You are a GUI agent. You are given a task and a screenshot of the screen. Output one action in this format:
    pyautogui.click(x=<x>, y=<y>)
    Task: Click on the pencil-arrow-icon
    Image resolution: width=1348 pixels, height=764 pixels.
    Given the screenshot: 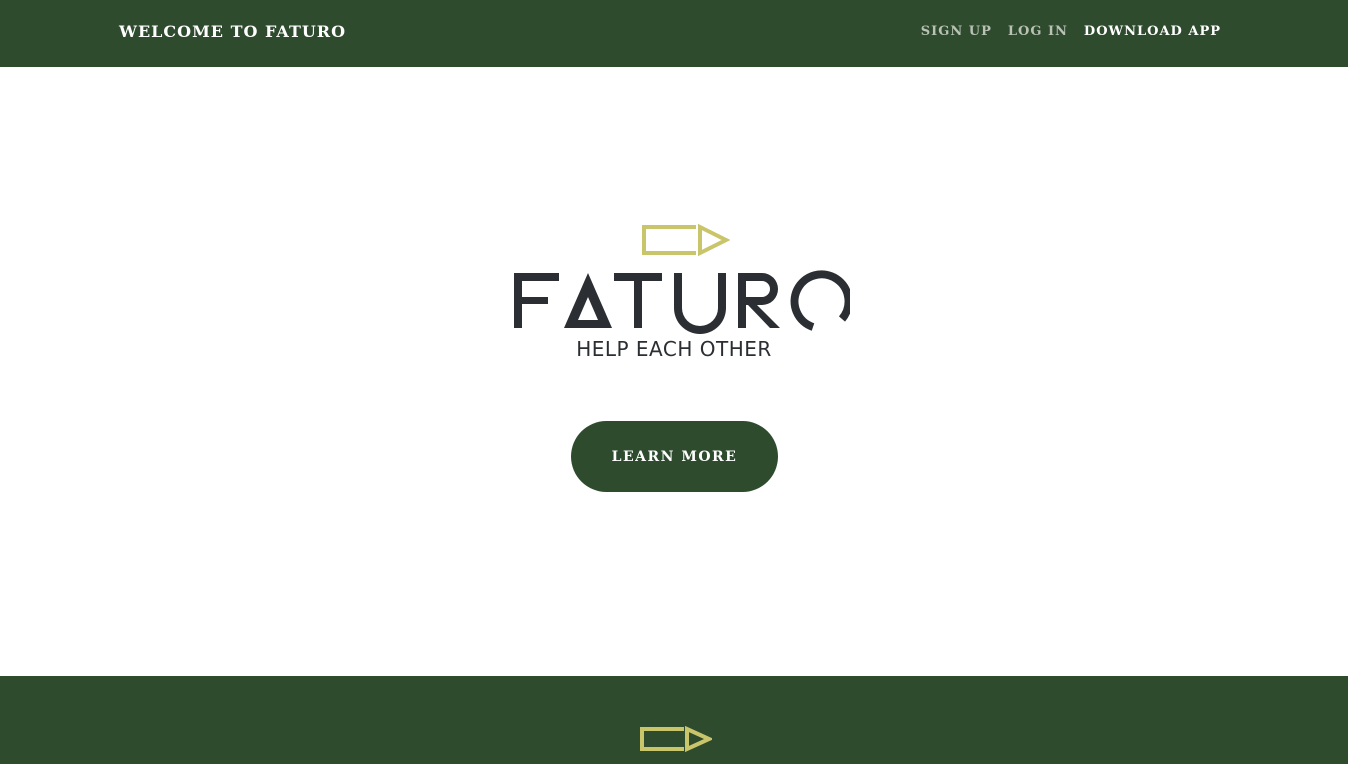 What is the action you would take?
    pyautogui.click(x=686, y=240)
    